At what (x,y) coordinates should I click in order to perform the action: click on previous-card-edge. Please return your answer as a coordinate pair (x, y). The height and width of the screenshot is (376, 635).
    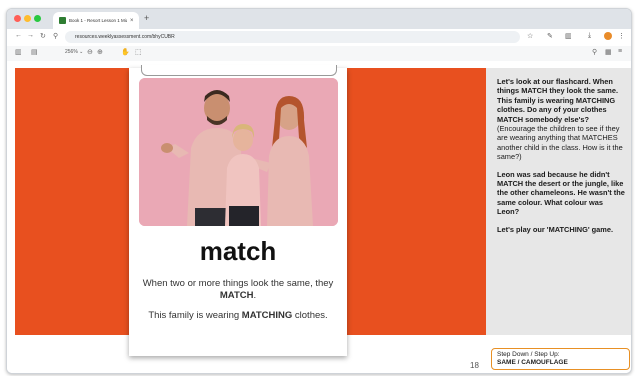
    Looking at the image, I should click on (239, 70).